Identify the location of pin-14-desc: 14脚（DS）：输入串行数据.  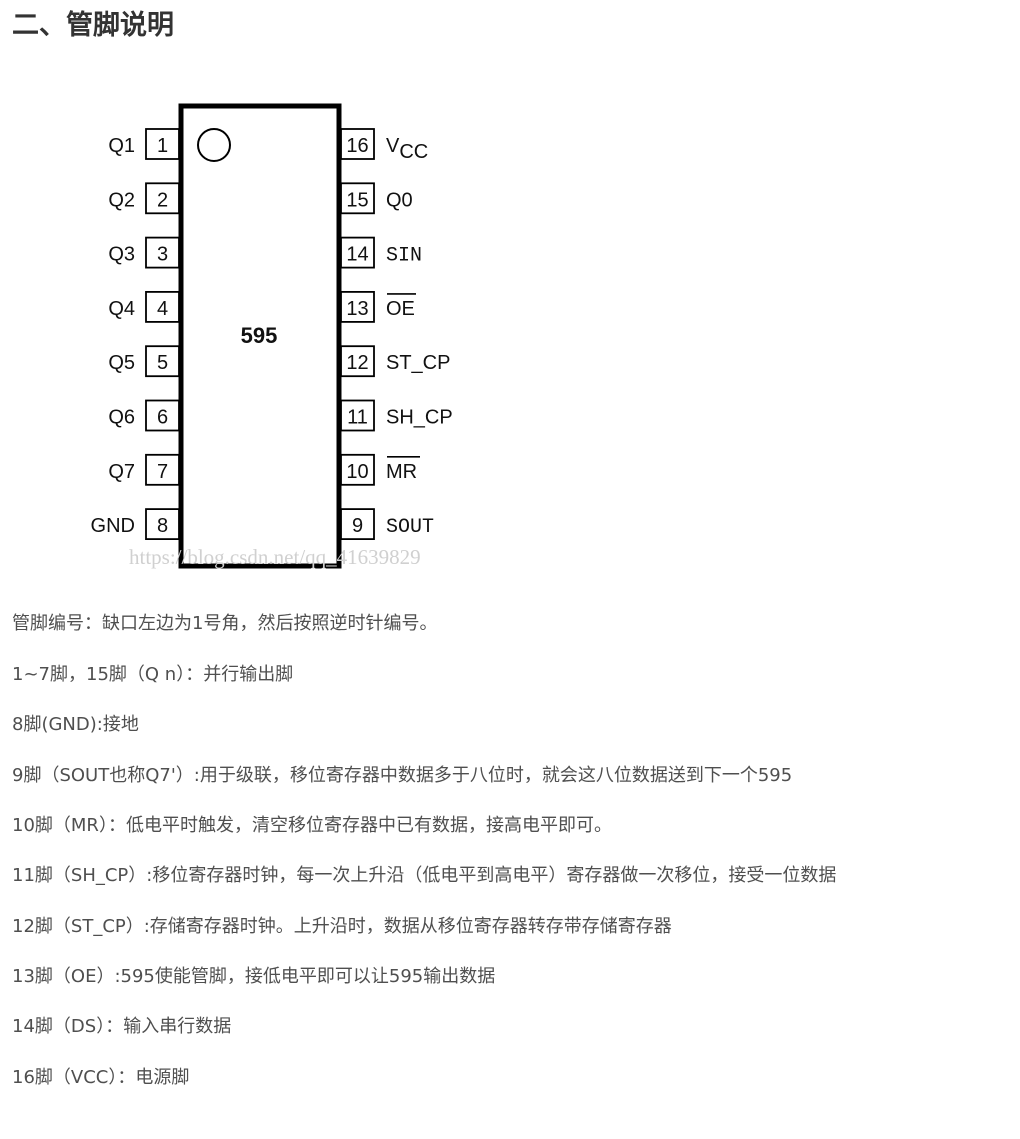
(122, 1026).